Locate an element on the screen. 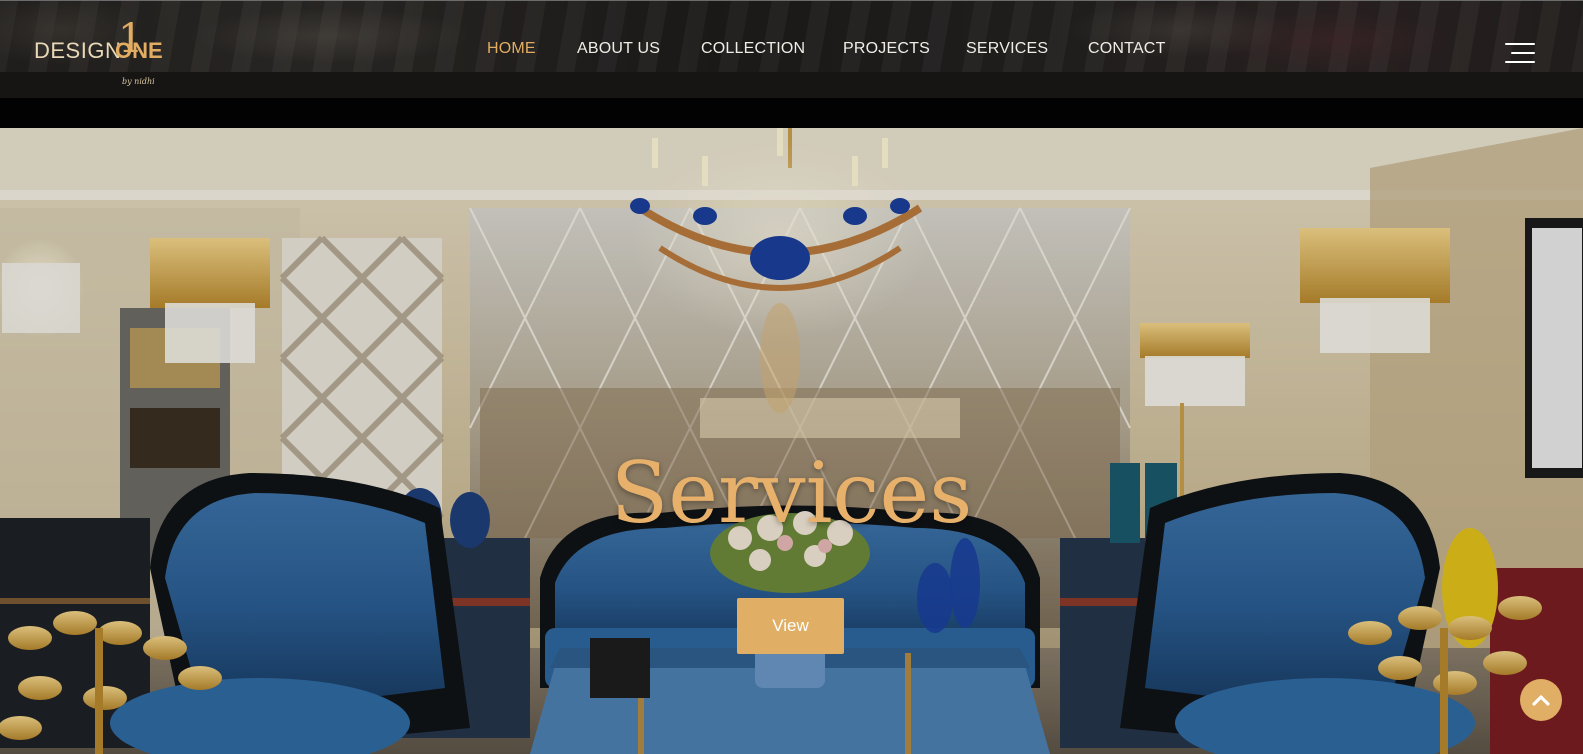 The height and width of the screenshot is (754, 1583). nav-about-us: ABOUT US is located at coordinates (618, 49).